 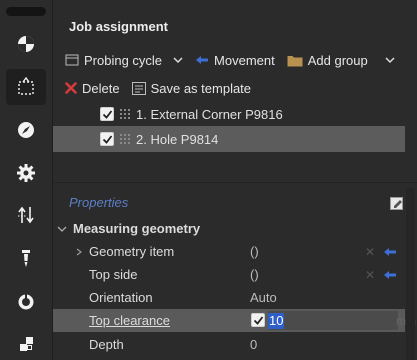 I want to click on rail-button-settings, so click(x=26, y=173).